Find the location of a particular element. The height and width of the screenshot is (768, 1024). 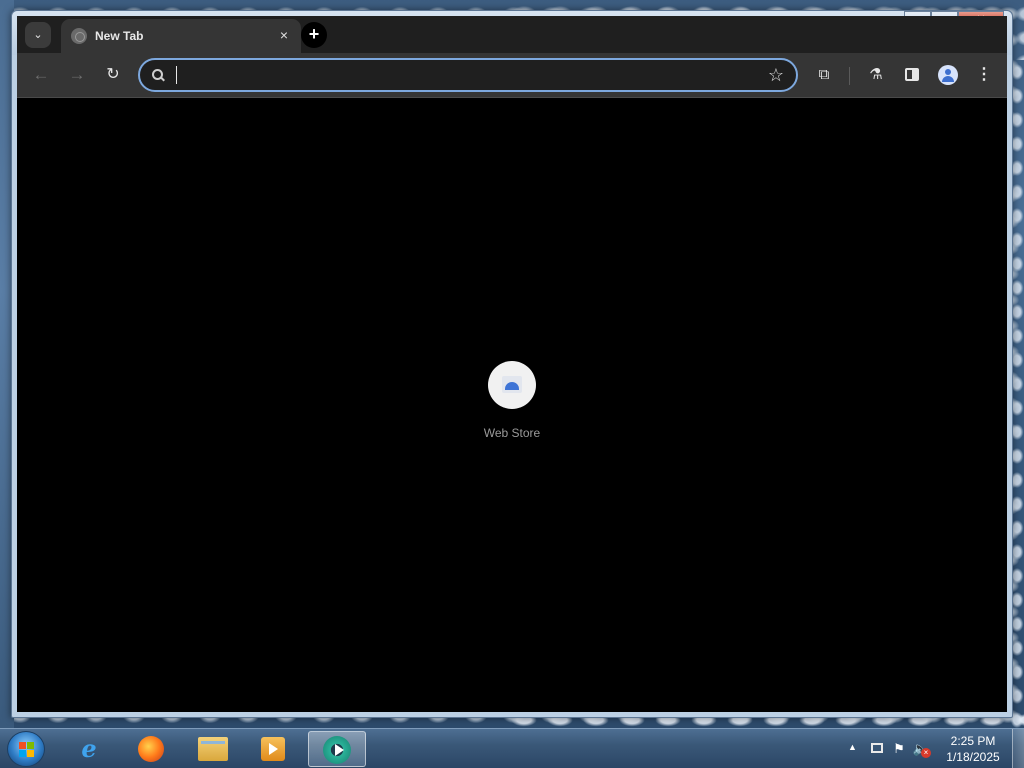

search-icon is located at coordinates (158, 75).